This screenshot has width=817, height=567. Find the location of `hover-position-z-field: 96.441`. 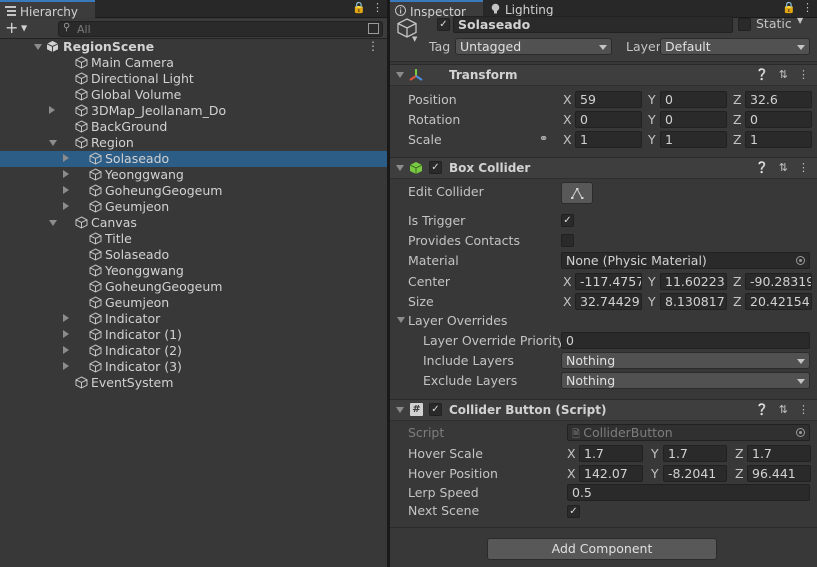

hover-position-z-field: 96.441 is located at coordinates (779, 473).